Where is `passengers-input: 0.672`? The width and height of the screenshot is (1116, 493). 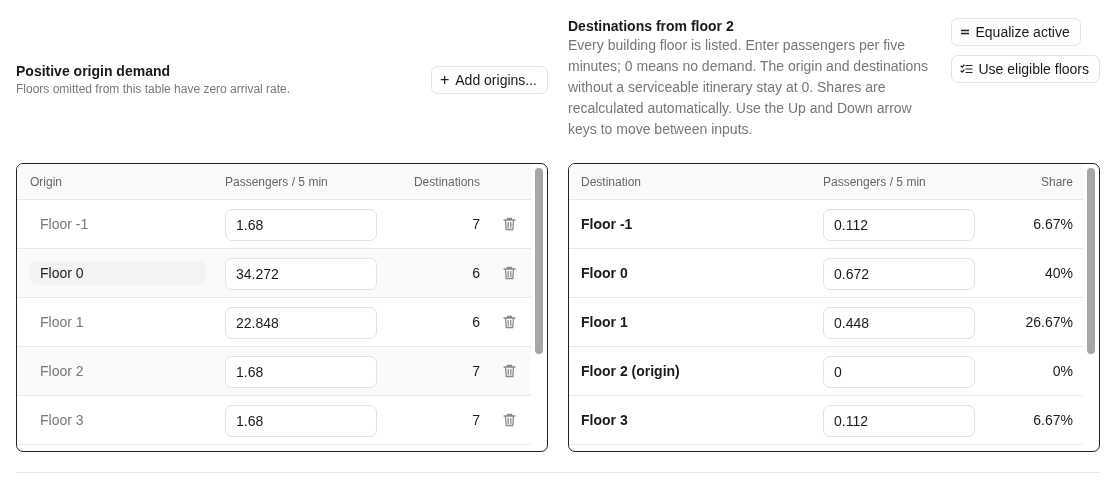 passengers-input: 0.672 is located at coordinates (899, 274).